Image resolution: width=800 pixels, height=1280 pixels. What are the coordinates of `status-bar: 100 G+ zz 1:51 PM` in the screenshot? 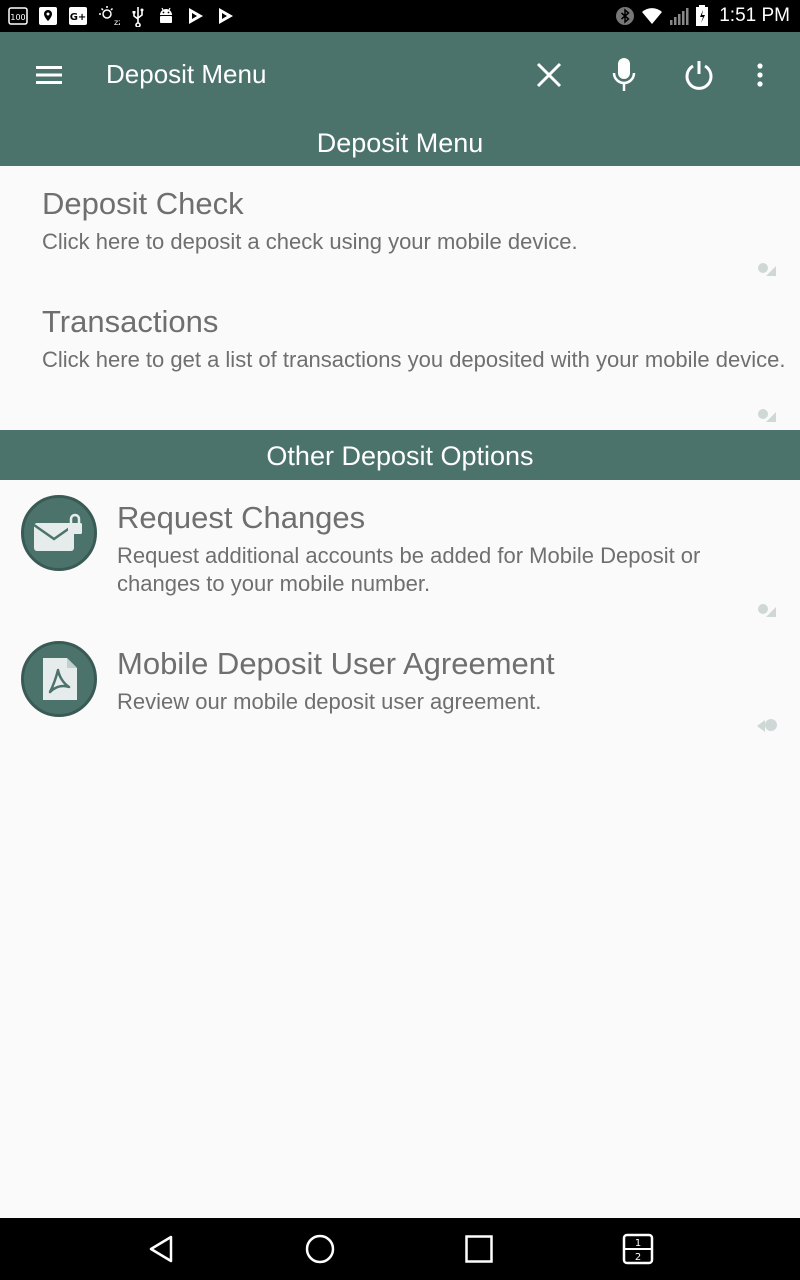 It's located at (400, 16).